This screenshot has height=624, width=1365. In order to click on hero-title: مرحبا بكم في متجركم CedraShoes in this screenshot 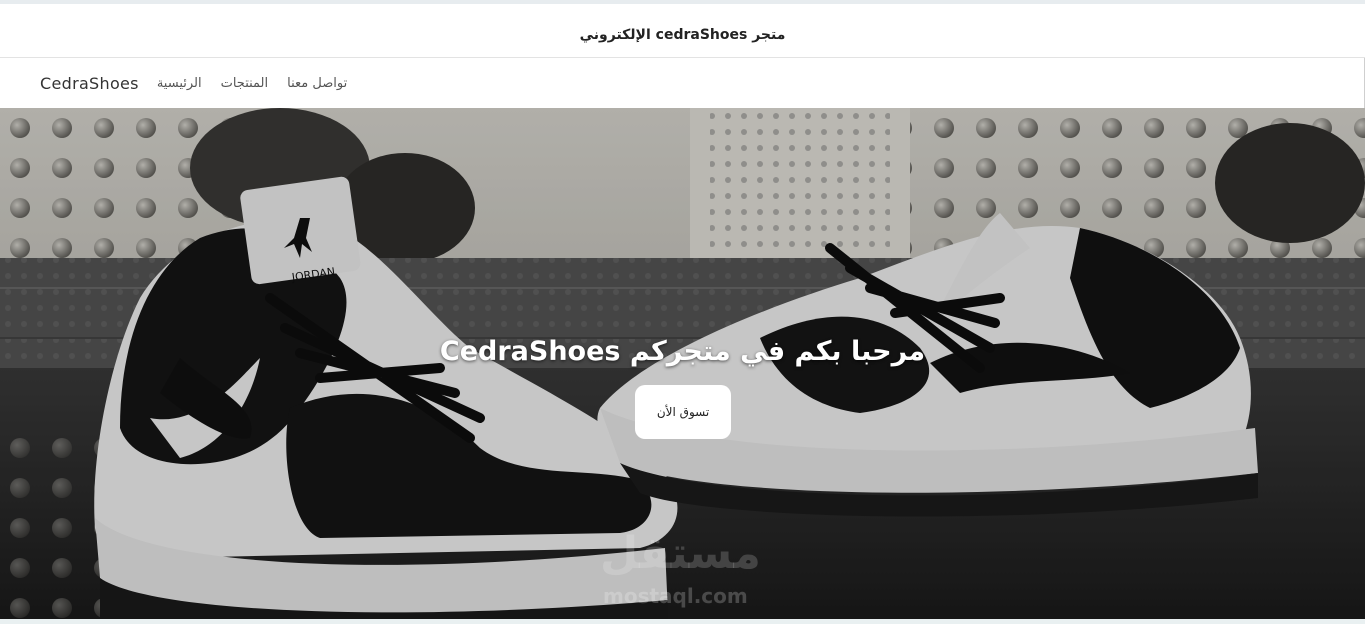, I will do `click(682, 351)`.